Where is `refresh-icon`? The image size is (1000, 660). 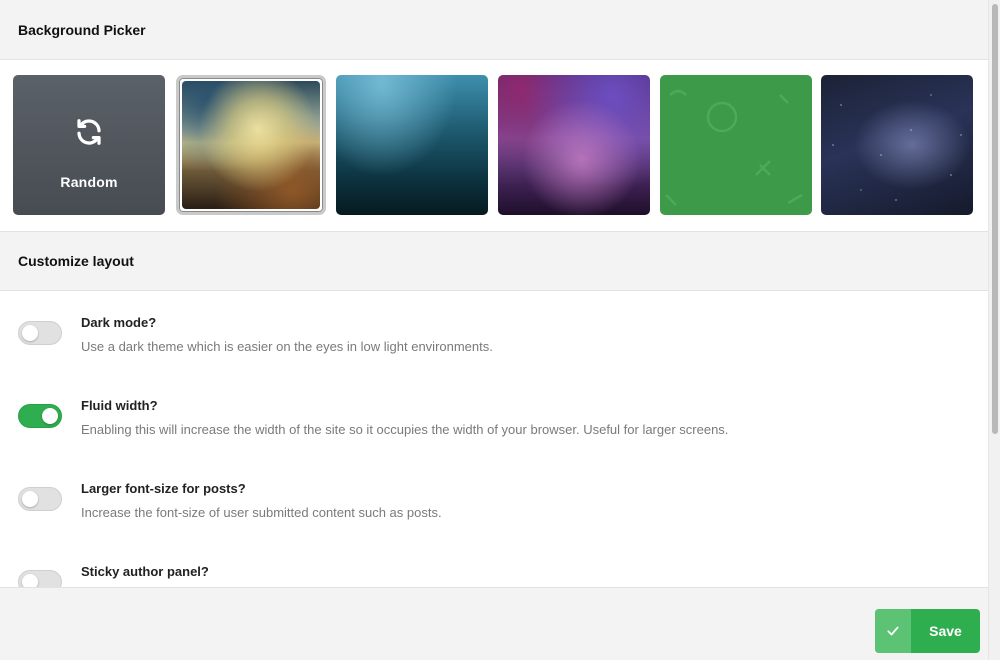
refresh-icon is located at coordinates (89, 134).